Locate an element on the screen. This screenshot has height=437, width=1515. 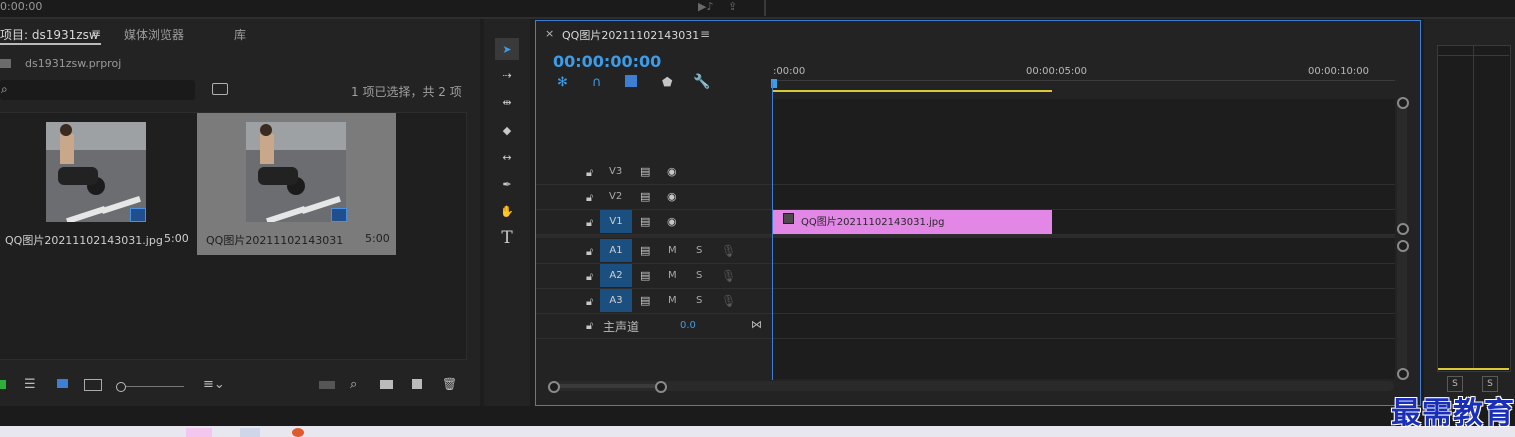
track-target-a2: A2 is located at coordinates (616, 275).